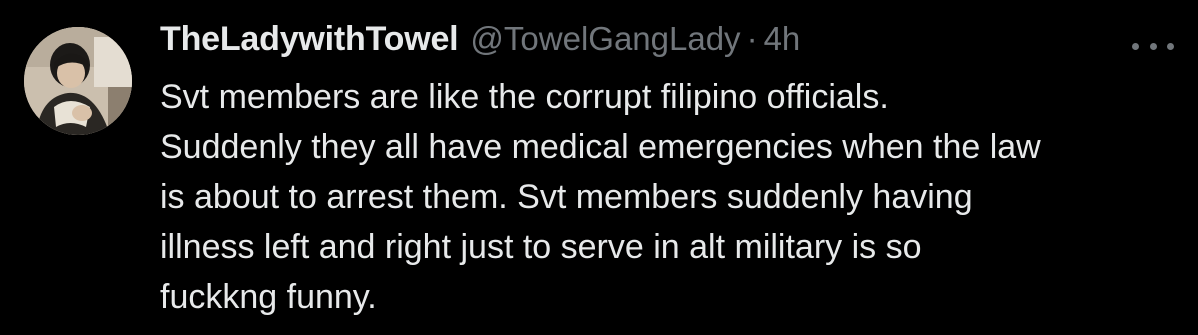 The image size is (1198, 335). I want to click on avatar, so click(78, 81).